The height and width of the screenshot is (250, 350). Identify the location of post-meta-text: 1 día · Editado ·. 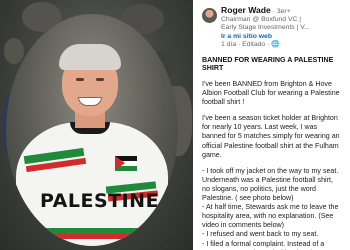
(246, 44).